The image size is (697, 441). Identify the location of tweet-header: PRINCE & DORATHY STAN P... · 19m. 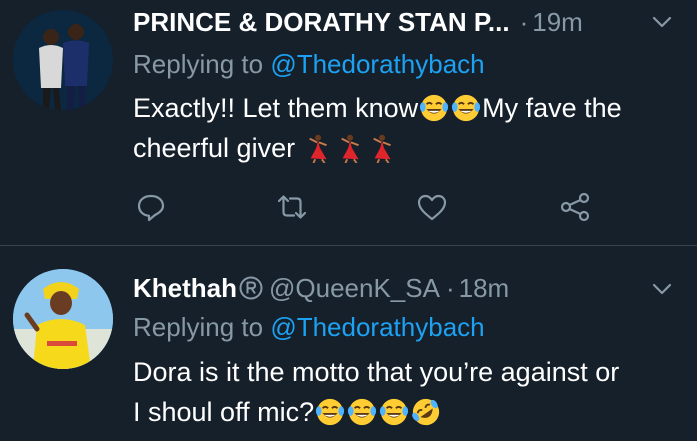
(393, 22).